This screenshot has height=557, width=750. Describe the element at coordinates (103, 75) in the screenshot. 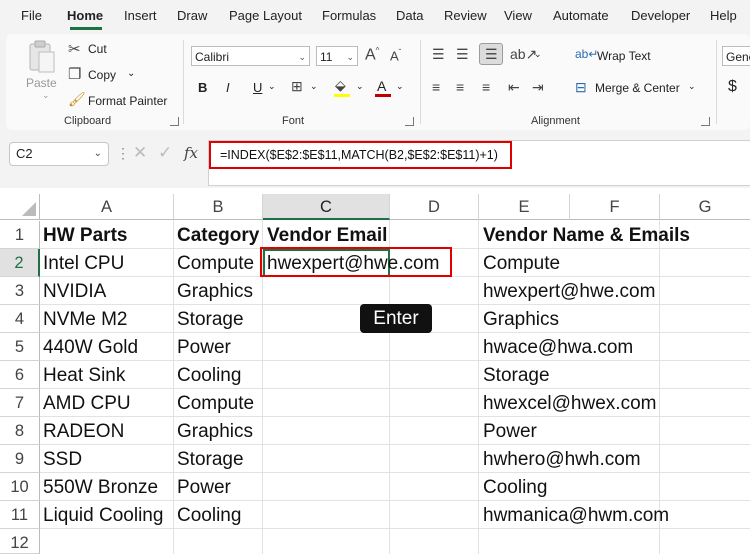

I see `copy-button: ❐ Copy ⌄` at that location.